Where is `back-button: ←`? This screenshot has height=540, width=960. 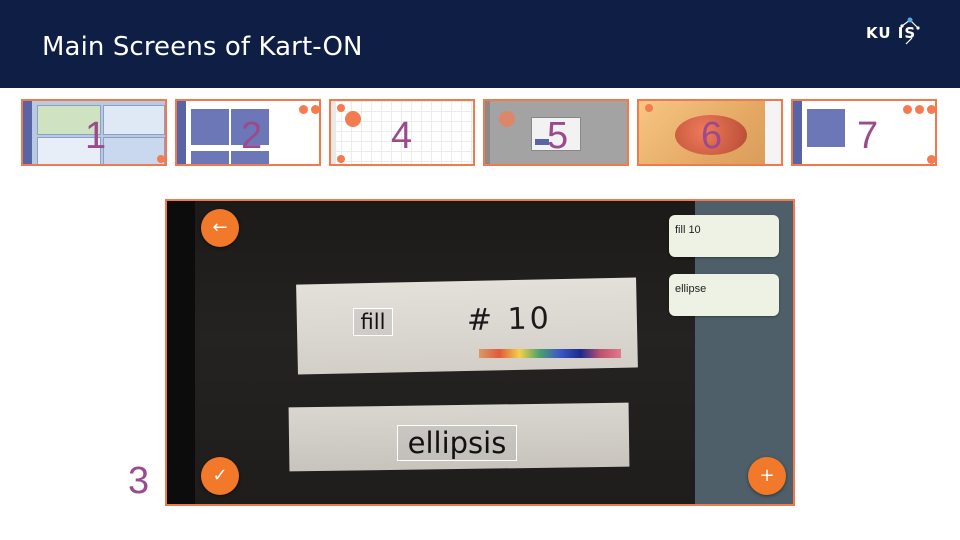 back-button: ← is located at coordinates (220, 228).